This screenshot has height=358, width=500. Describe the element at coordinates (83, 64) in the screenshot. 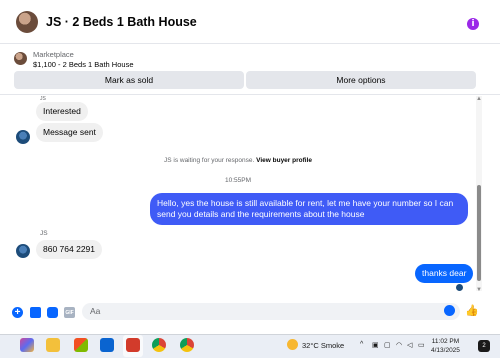

I see `listing-title: $1,100 - 2 Beds 1 Bath House` at that location.